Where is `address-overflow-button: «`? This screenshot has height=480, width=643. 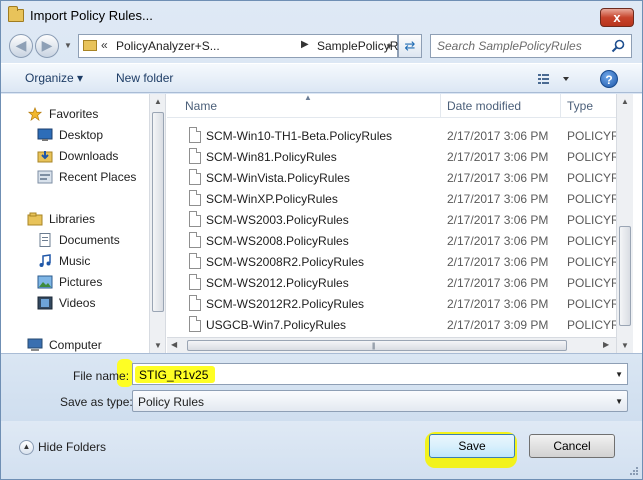
address-overflow-button: « is located at coordinates (104, 45).